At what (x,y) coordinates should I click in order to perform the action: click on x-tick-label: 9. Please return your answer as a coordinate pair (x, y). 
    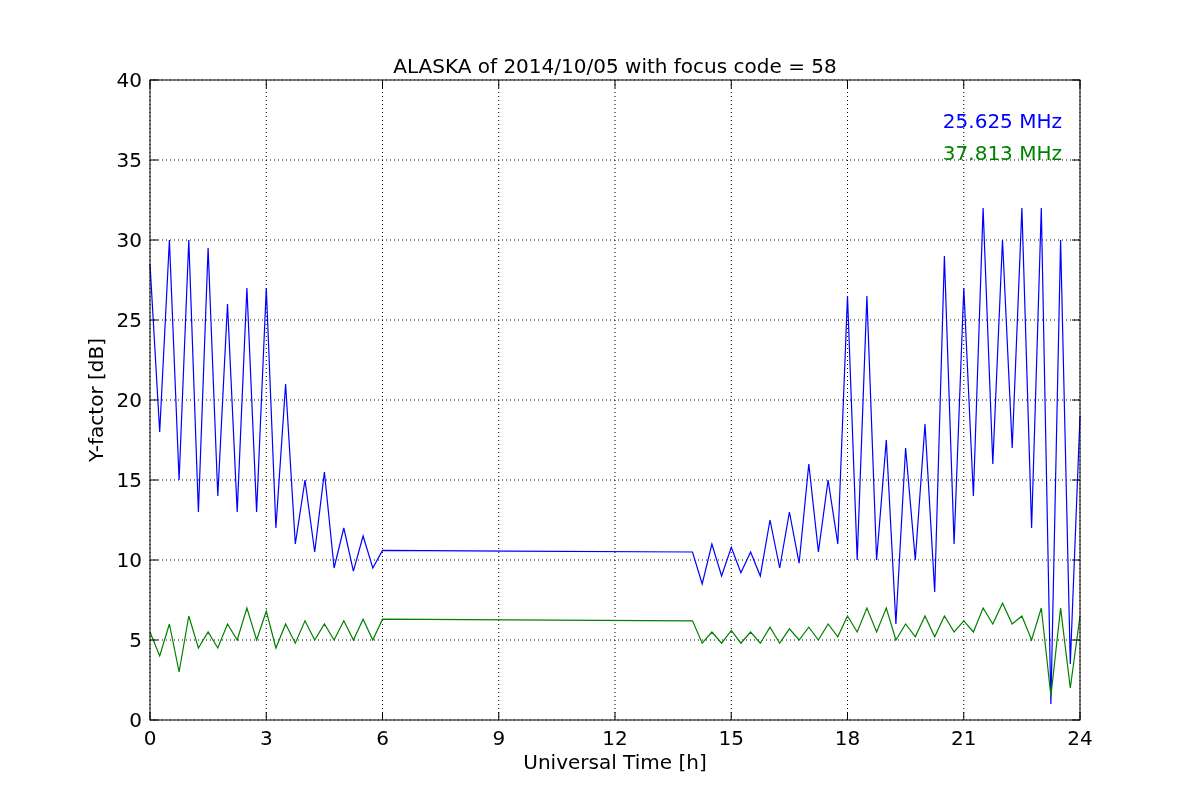
    Looking at the image, I should click on (499, 738).